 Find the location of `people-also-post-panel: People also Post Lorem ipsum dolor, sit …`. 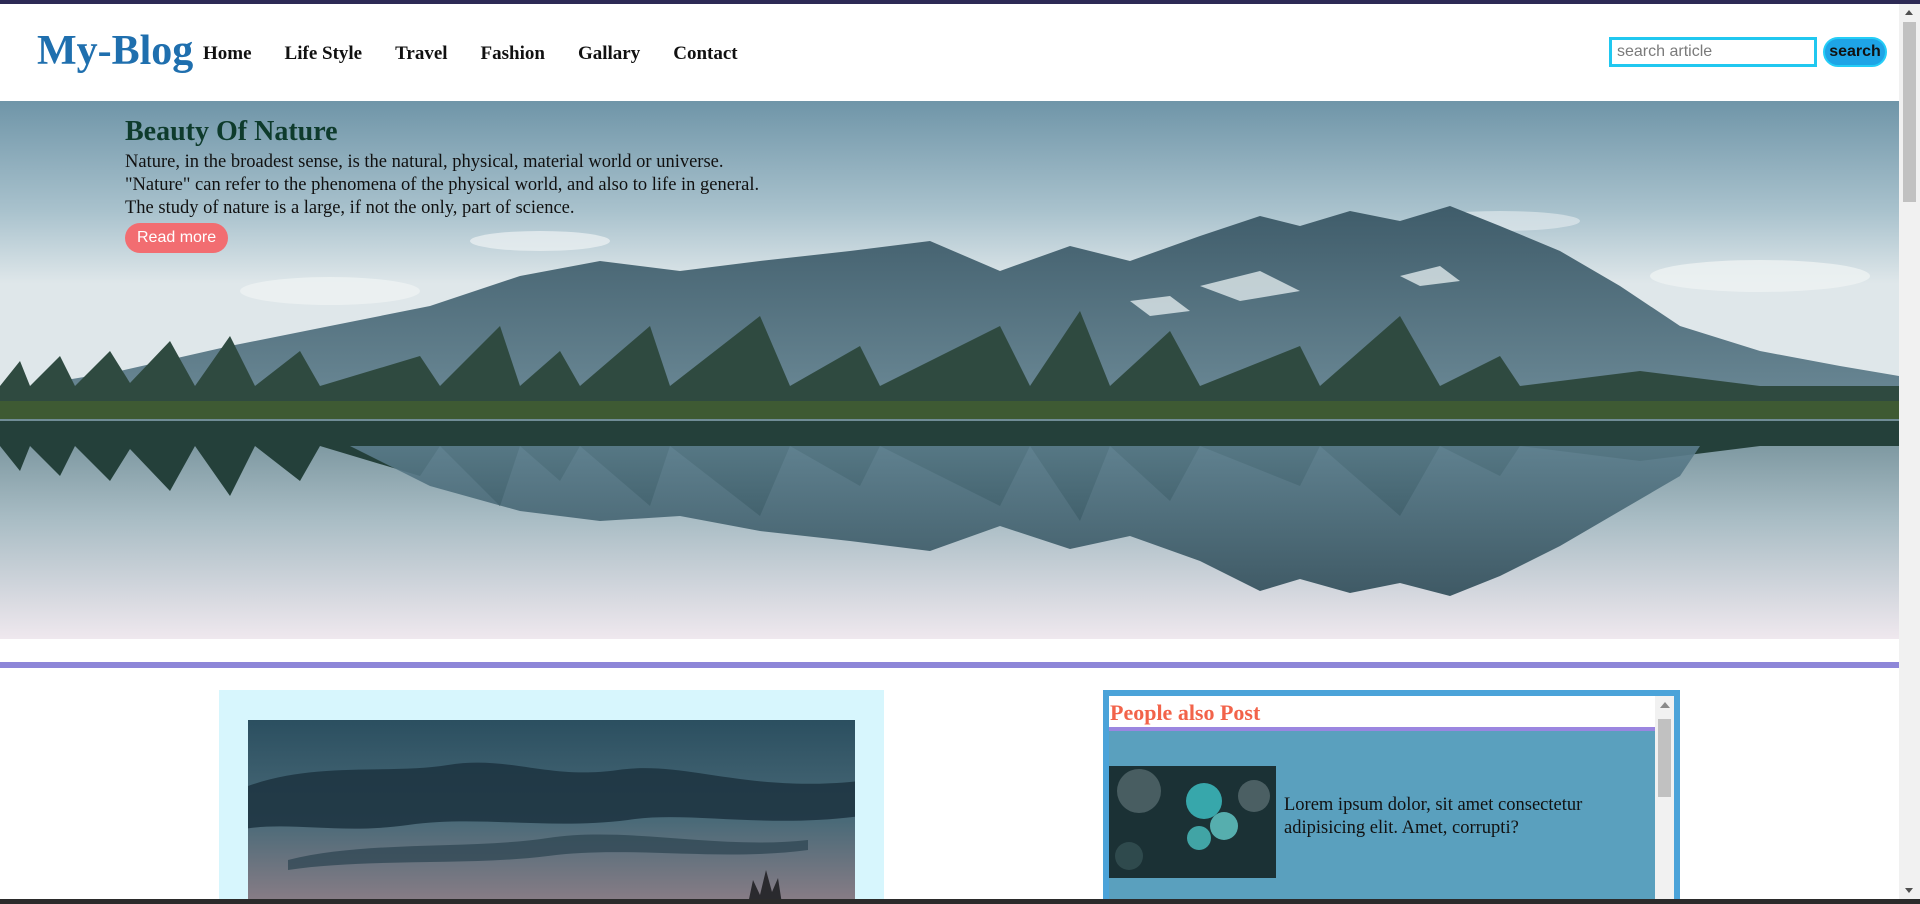

people-also-post-panel: People also Post Lorem ipsum dolor, sit … is located at coordinates (1391, 797).